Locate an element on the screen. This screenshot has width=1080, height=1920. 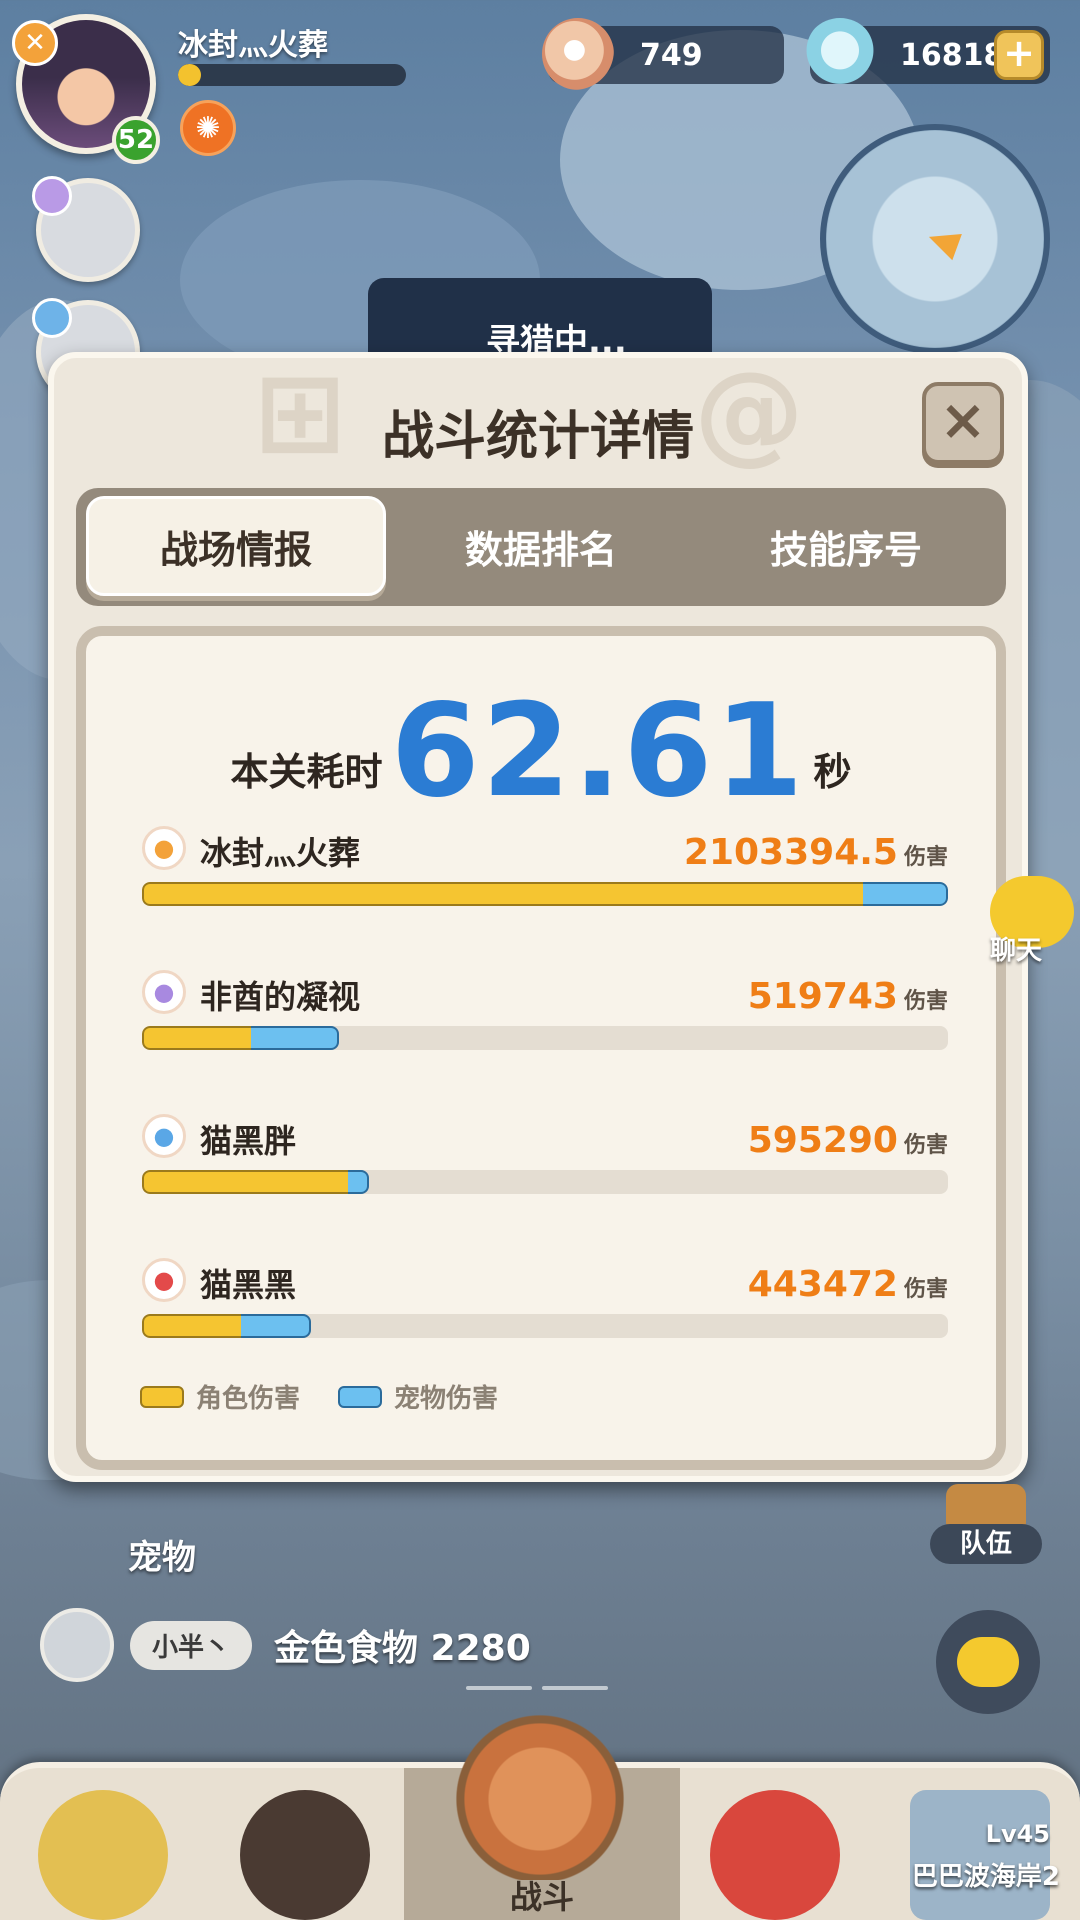
battle-totem-icon is located at coordinates (540, 1790).